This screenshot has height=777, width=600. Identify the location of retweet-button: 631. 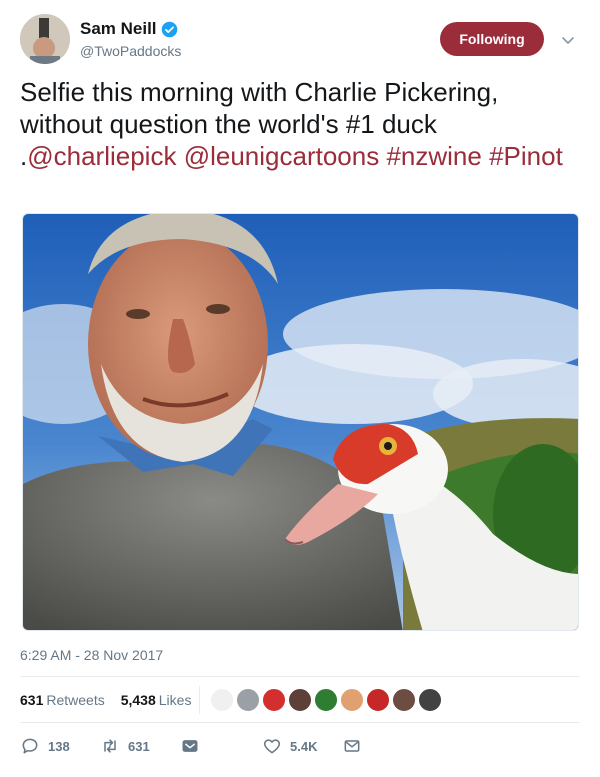
(125, 746).